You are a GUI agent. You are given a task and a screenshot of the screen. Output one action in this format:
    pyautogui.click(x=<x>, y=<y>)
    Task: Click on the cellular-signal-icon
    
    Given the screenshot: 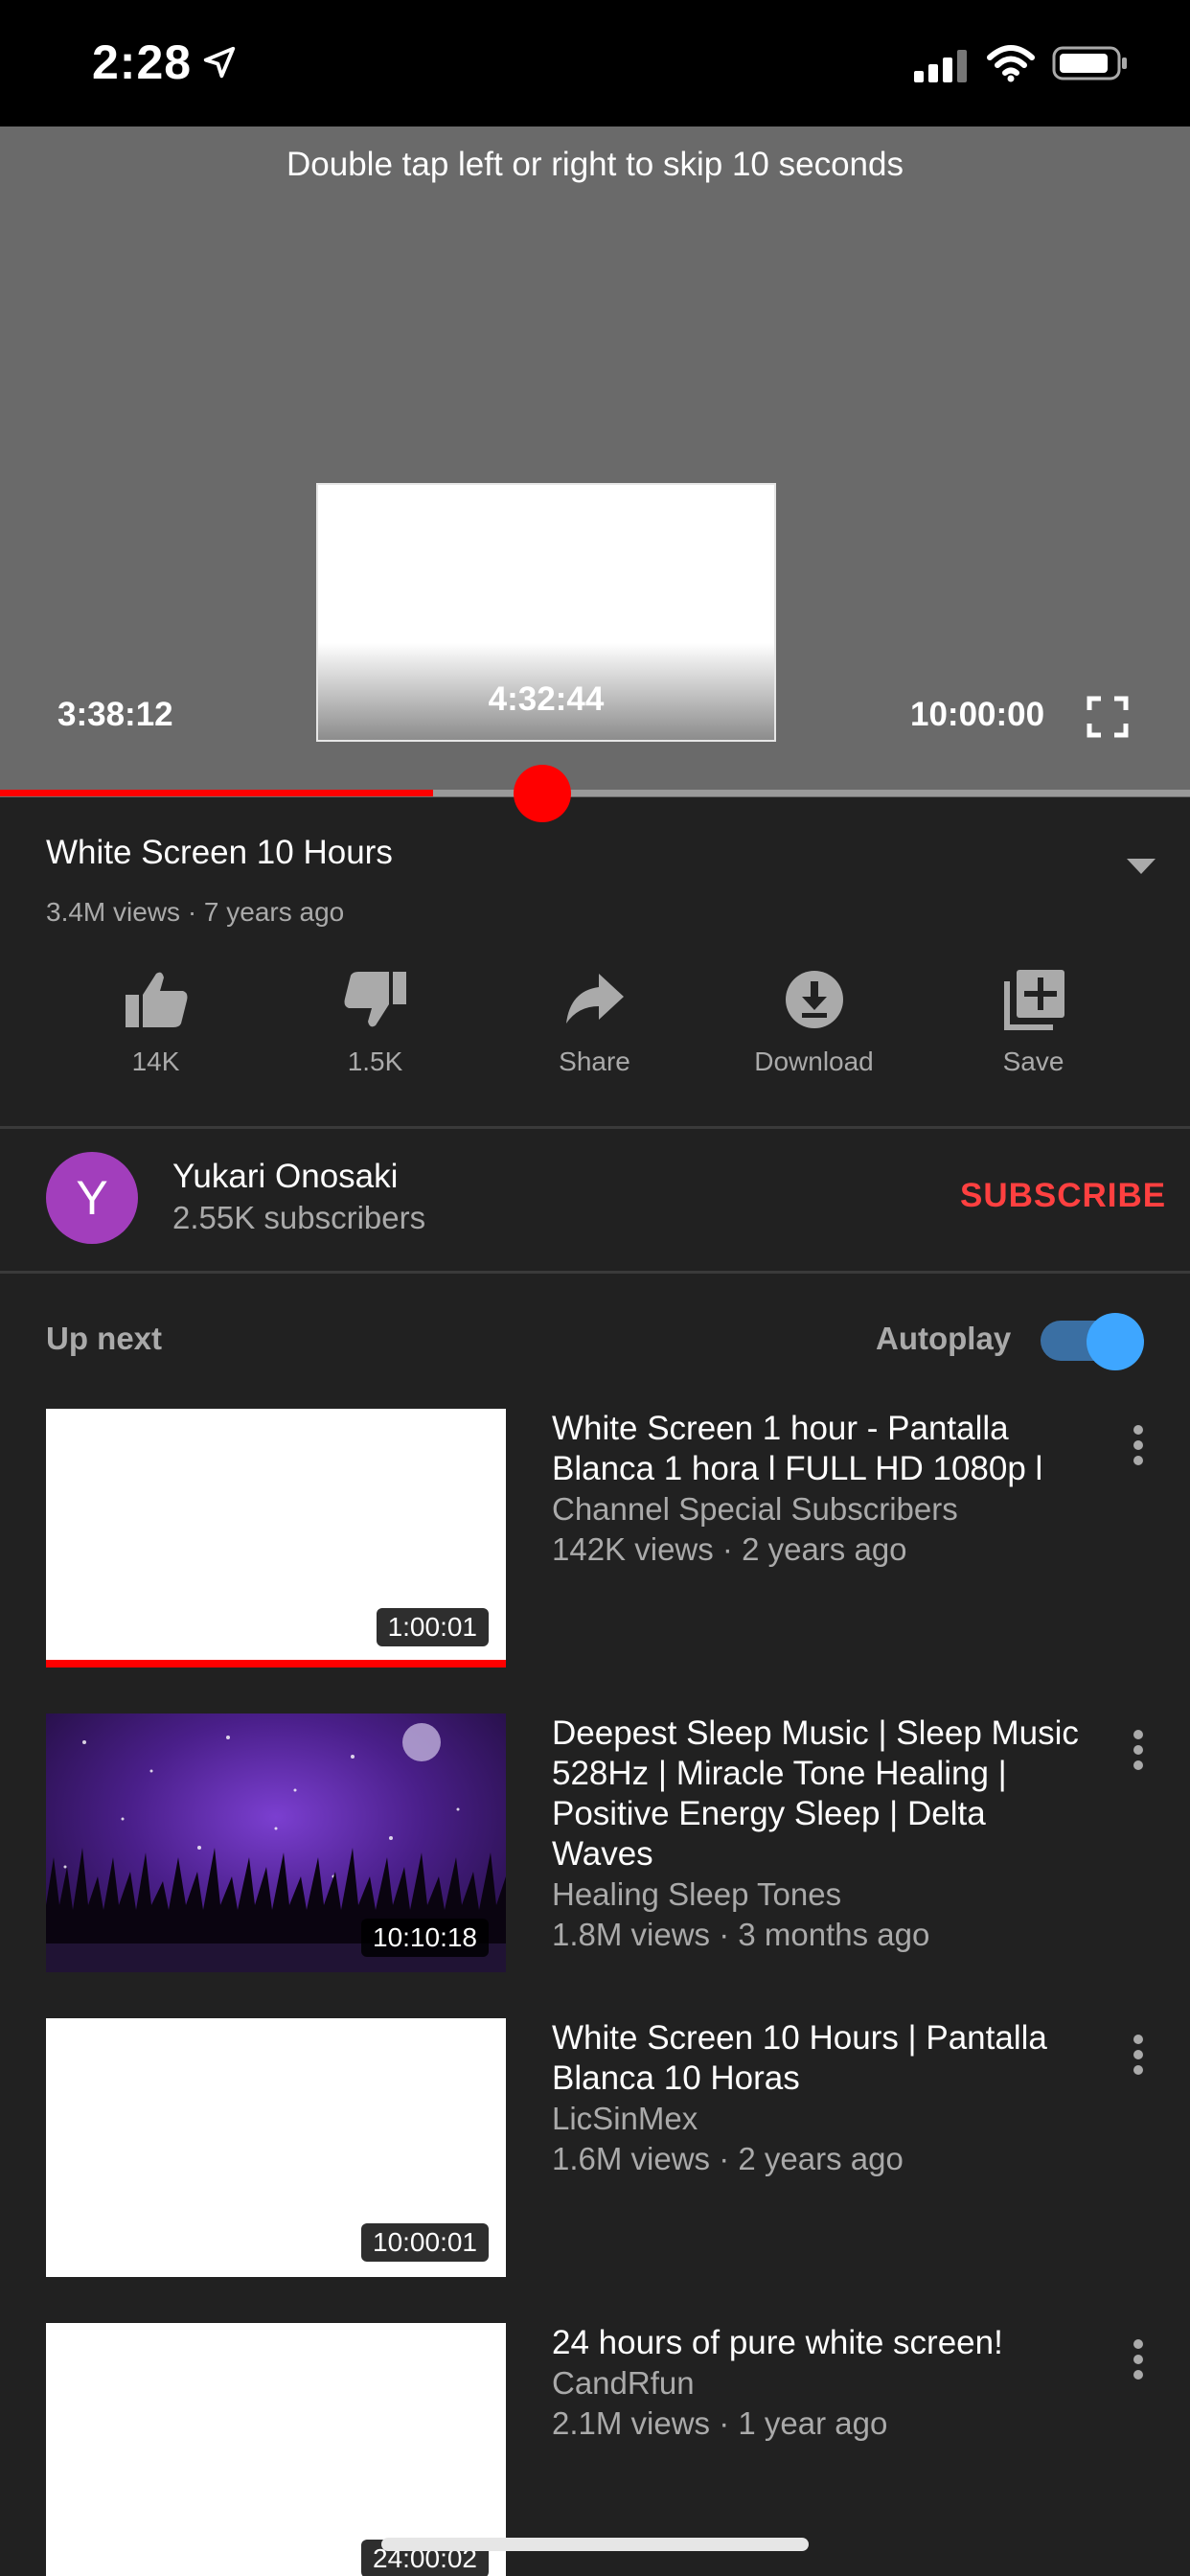 What is the action you would take?
    pyautogui.click(x=941, y=66)
    